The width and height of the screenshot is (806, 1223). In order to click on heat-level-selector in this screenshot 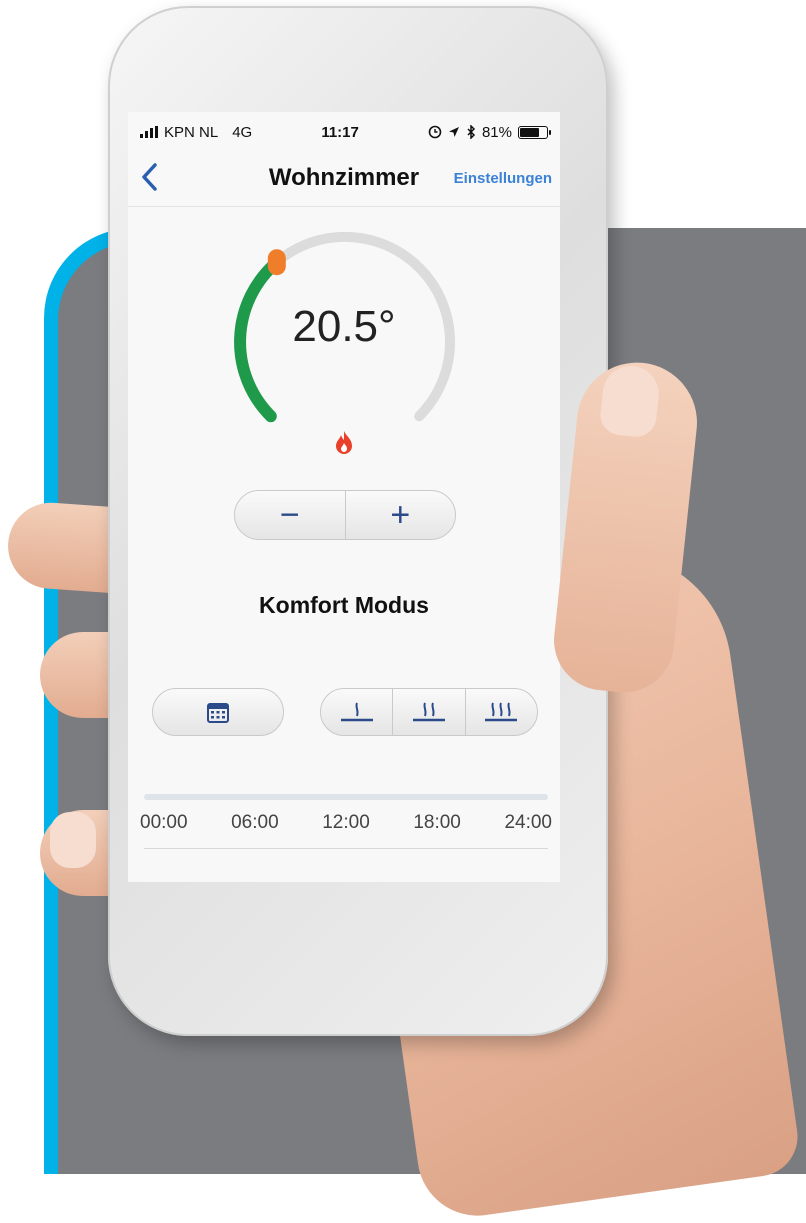, I will do `click(429, 712)`.